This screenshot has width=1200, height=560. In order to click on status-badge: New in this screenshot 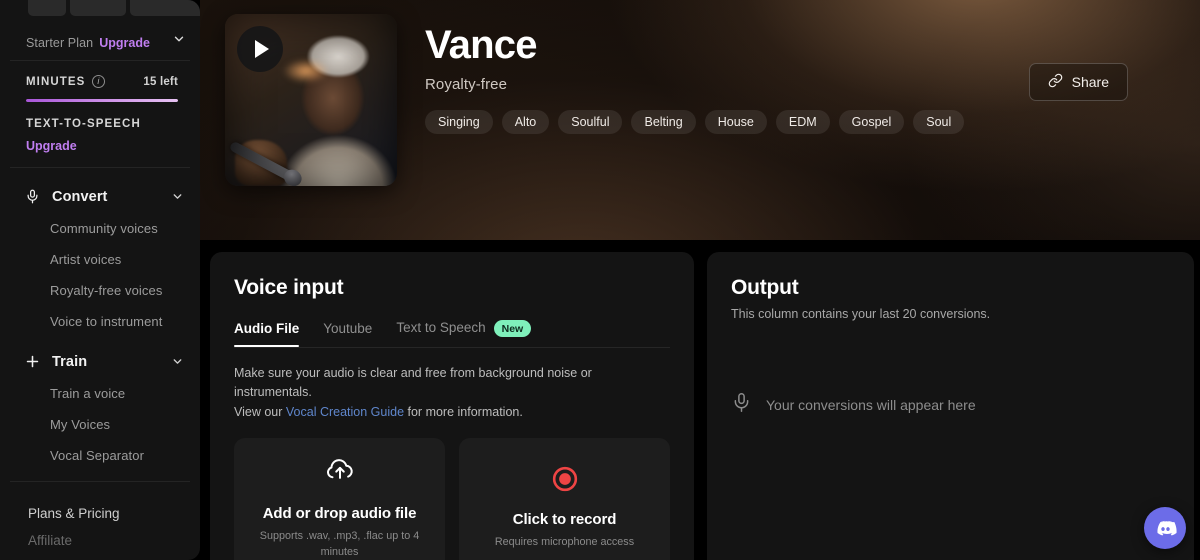, I will do `click(512, 328)`.